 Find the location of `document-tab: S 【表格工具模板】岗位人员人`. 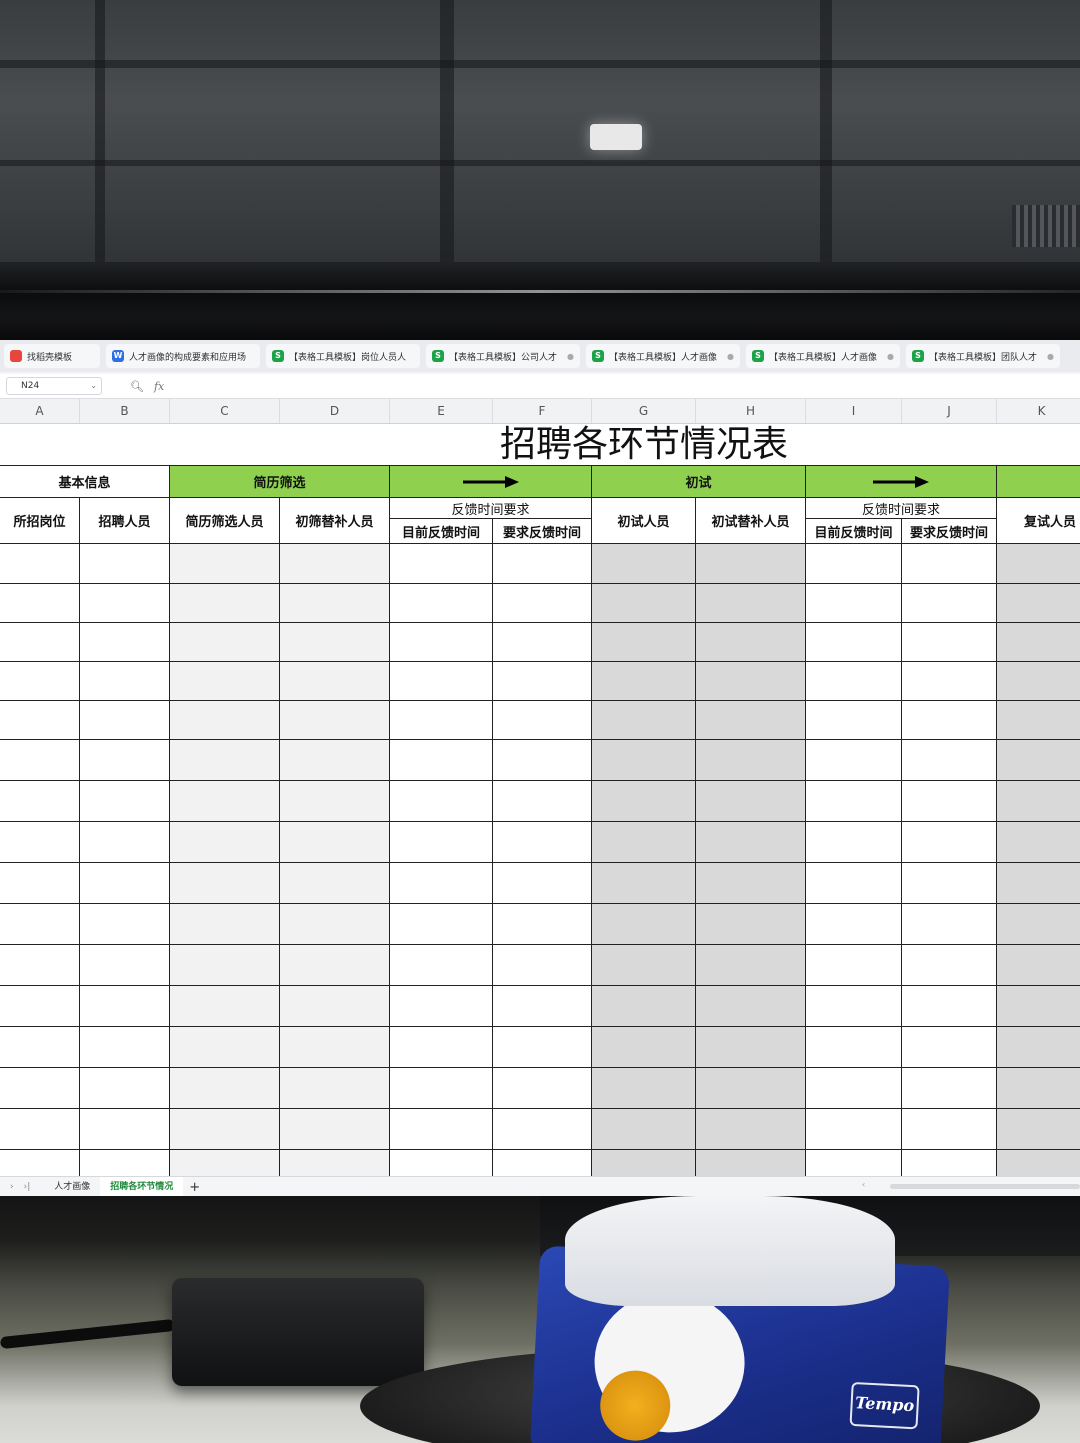

document-tab: S 【表格工具模板】岗位人员人 is located at coordinates (343, 356).